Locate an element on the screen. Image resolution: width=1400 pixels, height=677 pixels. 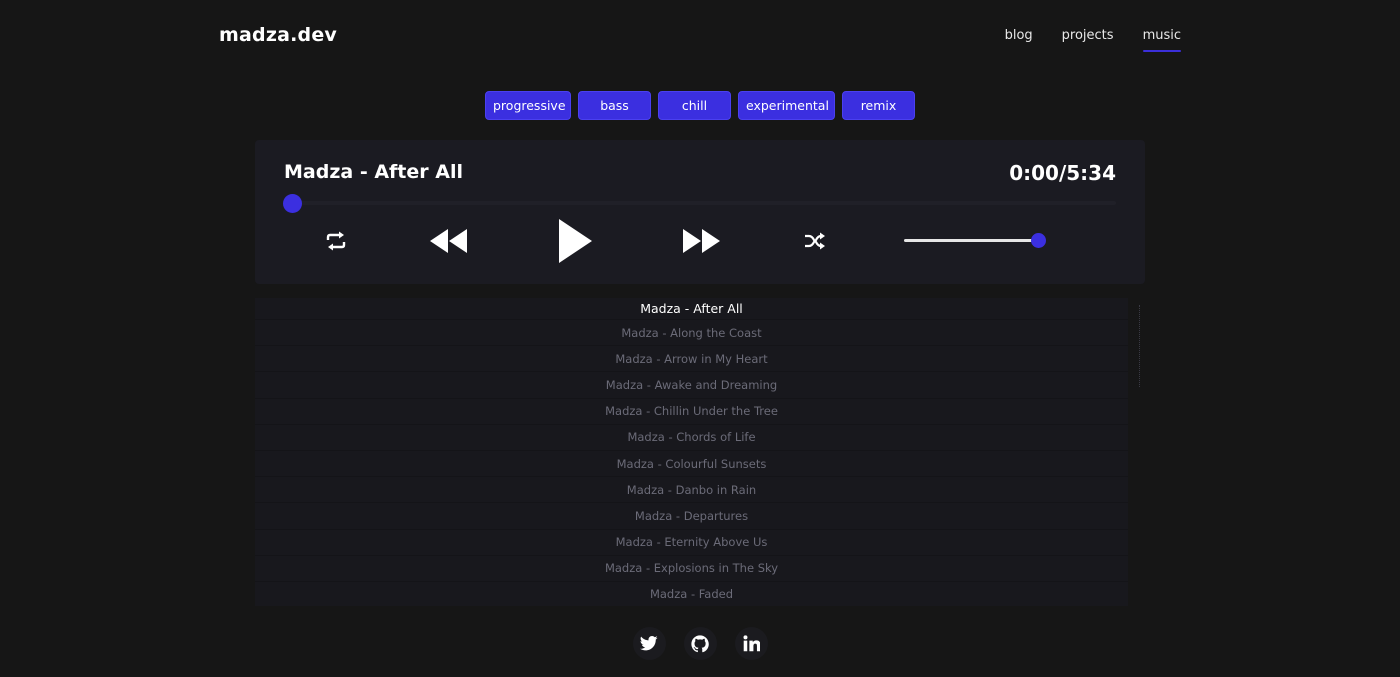
tag-bass: bass is located at coordinates (614, 105).